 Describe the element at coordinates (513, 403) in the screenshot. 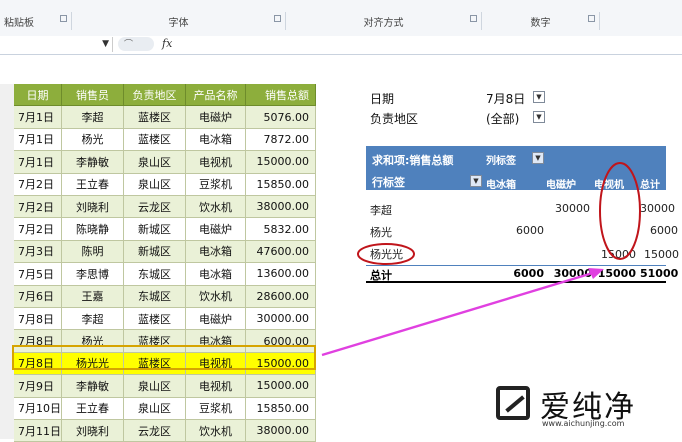

I see `logo-mark-icon` at that location.